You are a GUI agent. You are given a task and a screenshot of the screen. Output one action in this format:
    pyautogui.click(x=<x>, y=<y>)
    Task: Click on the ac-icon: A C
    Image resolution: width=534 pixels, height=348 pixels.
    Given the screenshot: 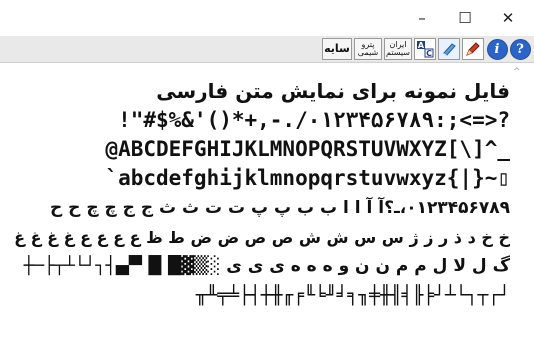 What is the action you would take?
    pyautogui.click(x=425, y=49)
    